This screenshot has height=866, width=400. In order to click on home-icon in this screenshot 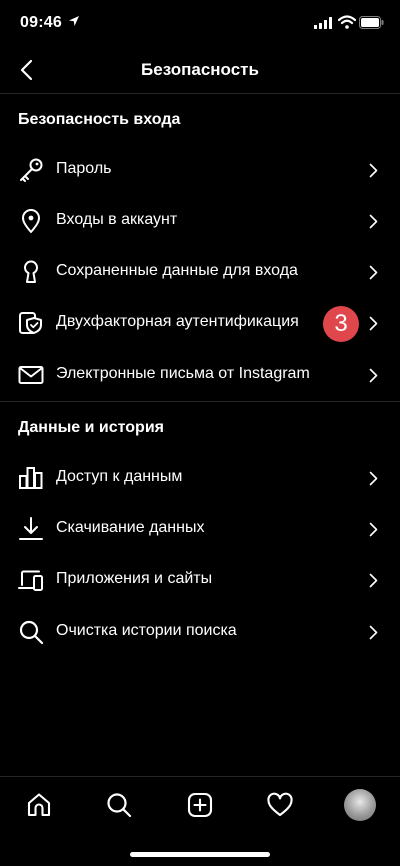, I will do `click(39, 805)`.